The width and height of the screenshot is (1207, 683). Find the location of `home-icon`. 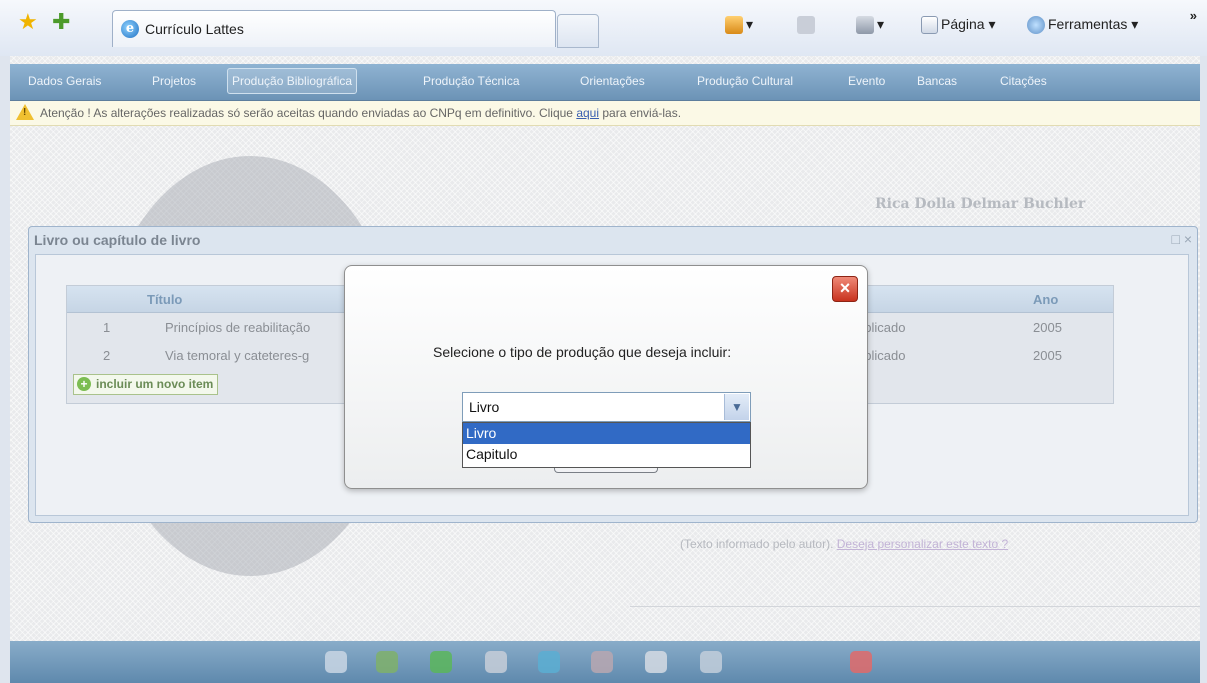

home-icon is located at coordinates (734, 25).